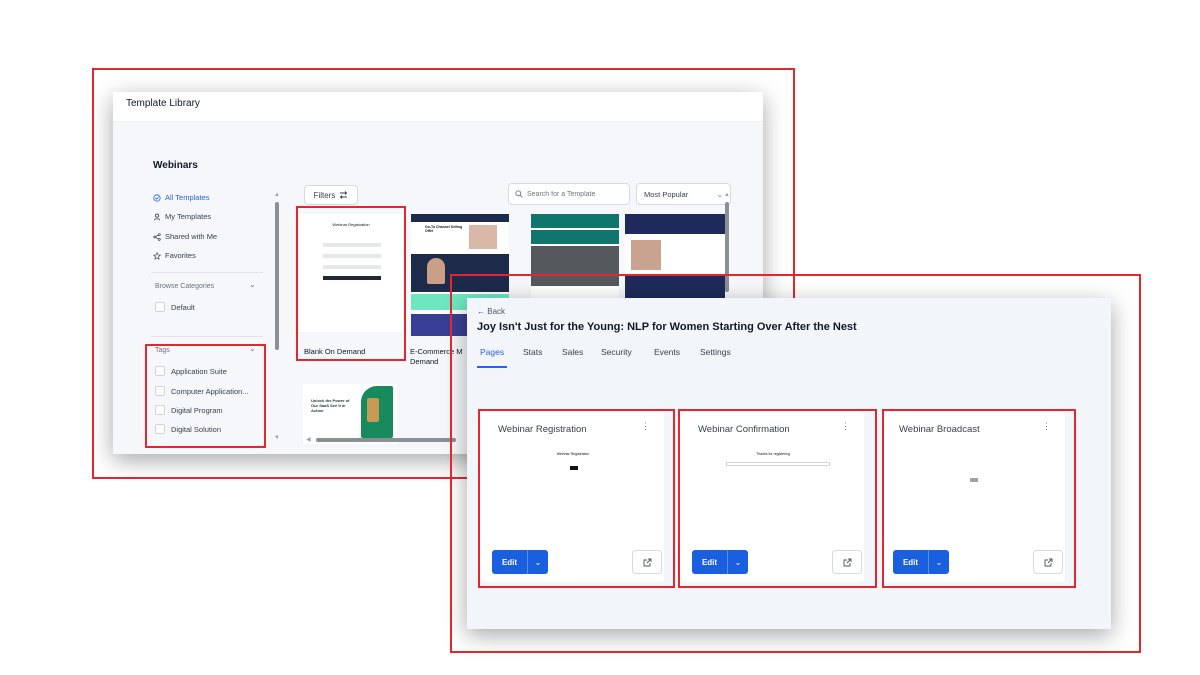 Image resolution: width=1200 pixels, height=675 pixels. What do you see at coordinates (308, 439) in the screenshot?
I see `scroll-left-arrow: ◀` at bounding box center [308, 439].